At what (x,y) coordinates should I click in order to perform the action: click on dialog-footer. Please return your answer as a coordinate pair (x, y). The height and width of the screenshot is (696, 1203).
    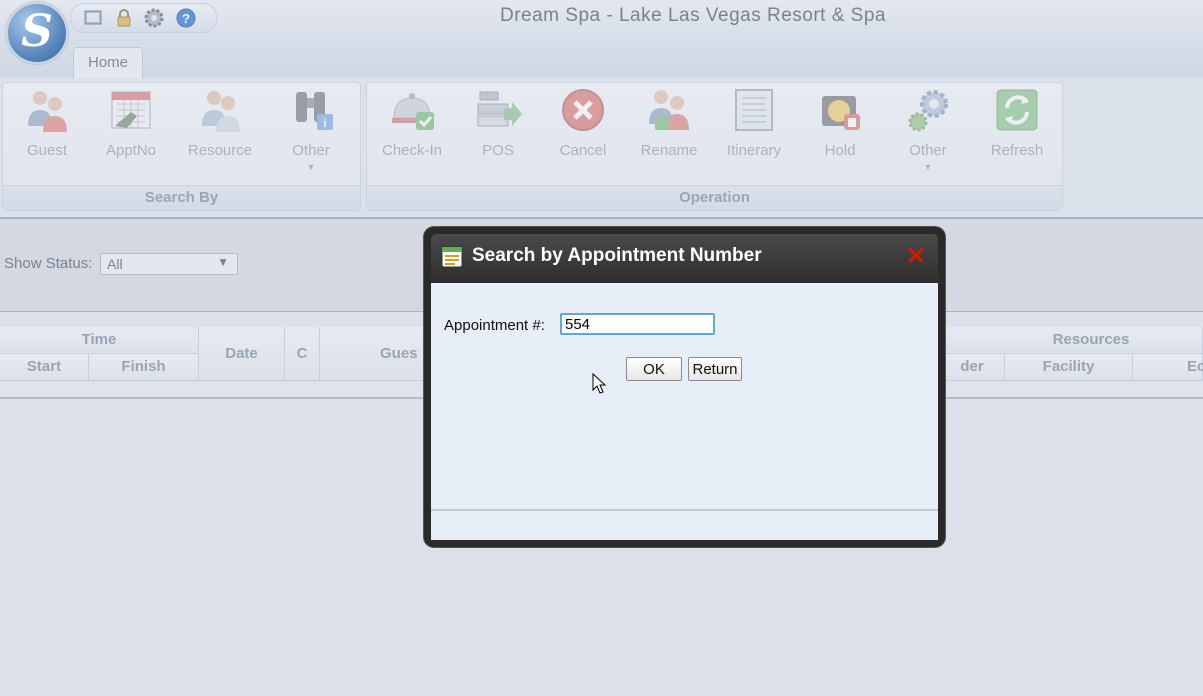
    Looking at the image, I should click on (684, 524).